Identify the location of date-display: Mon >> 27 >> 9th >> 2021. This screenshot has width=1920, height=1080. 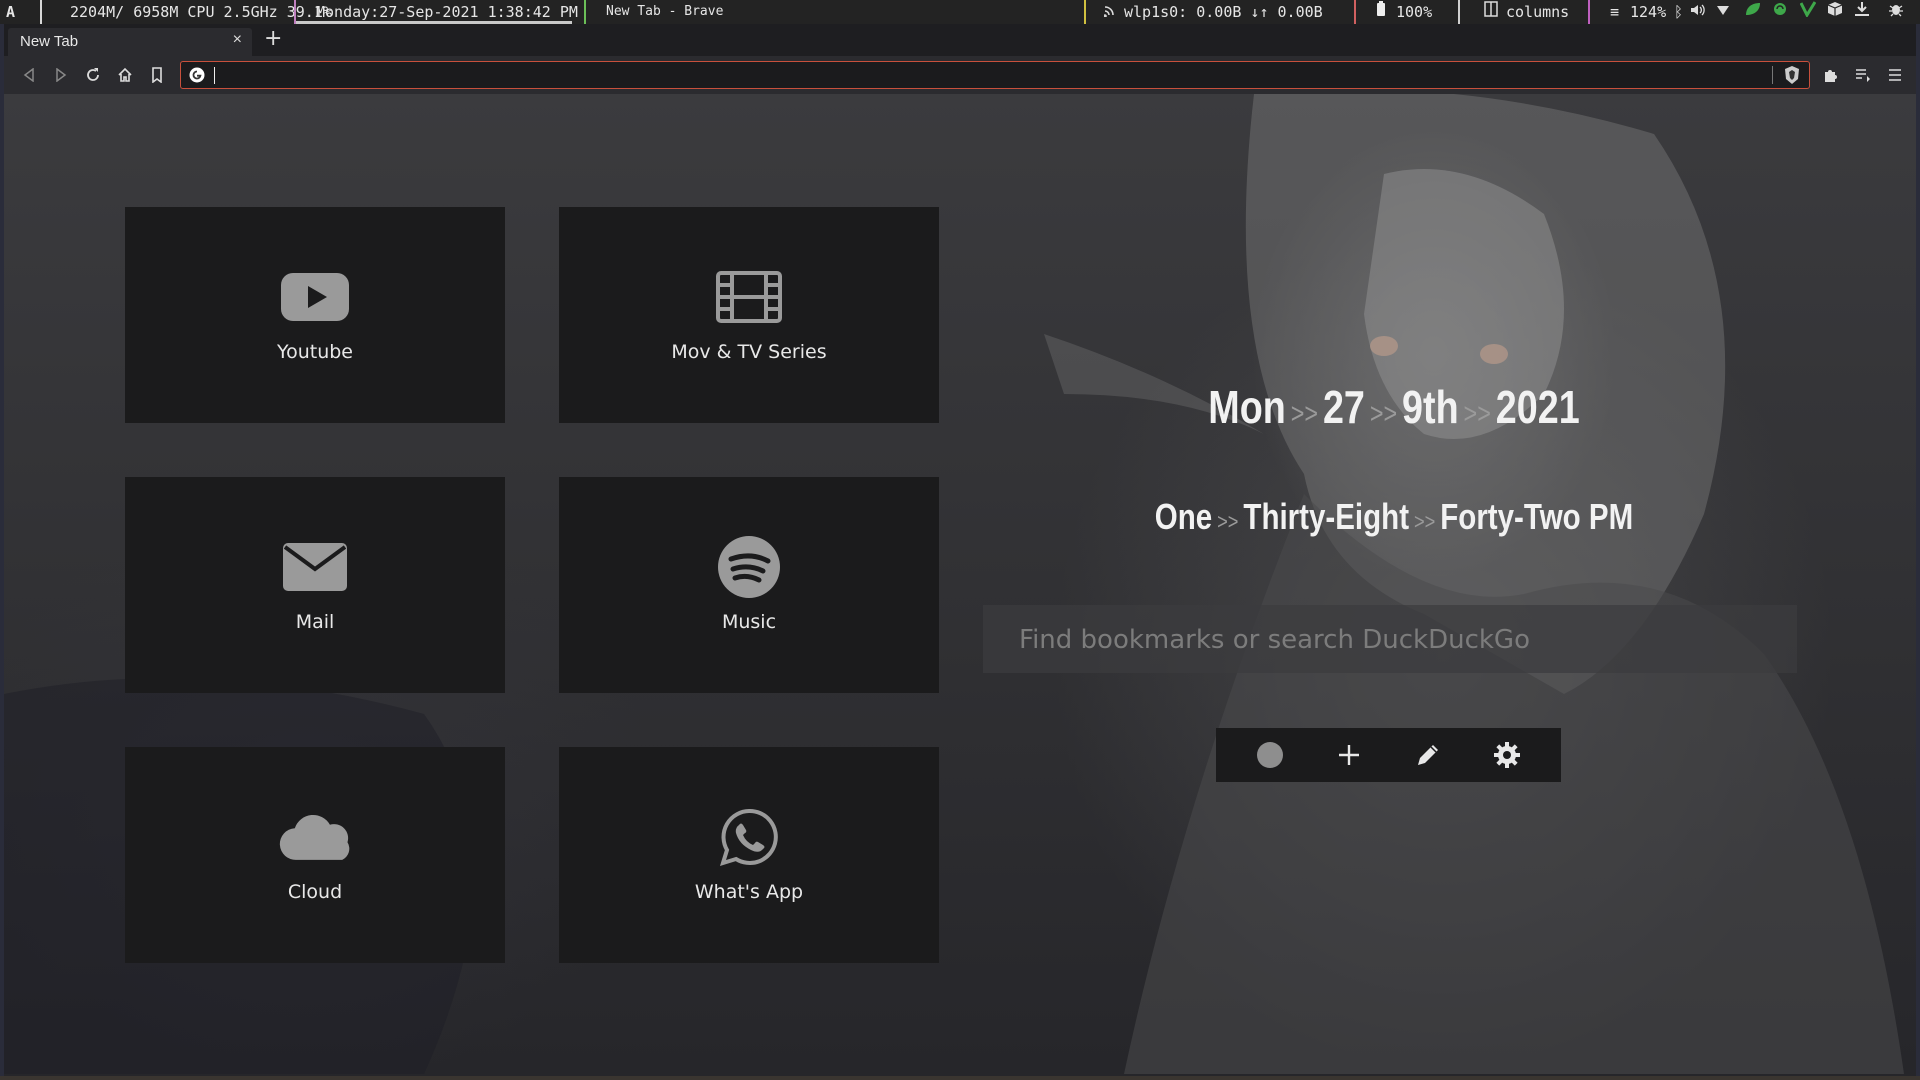
(1394, 407).